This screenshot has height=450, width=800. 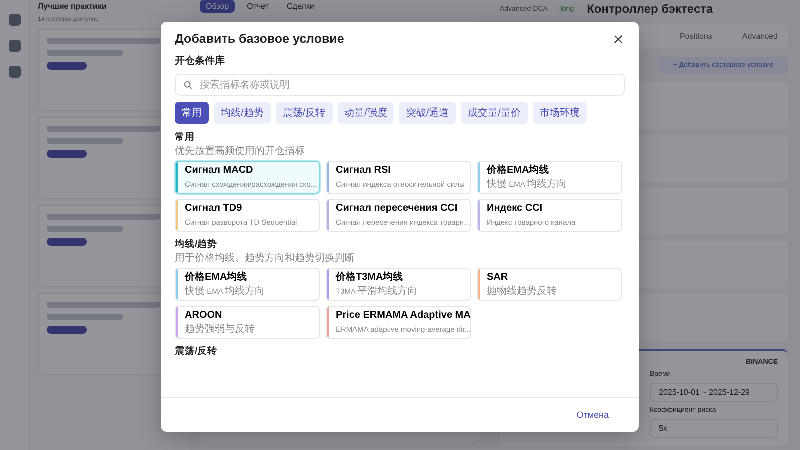 I want to click on close-icon, so click(x=618, y=39).